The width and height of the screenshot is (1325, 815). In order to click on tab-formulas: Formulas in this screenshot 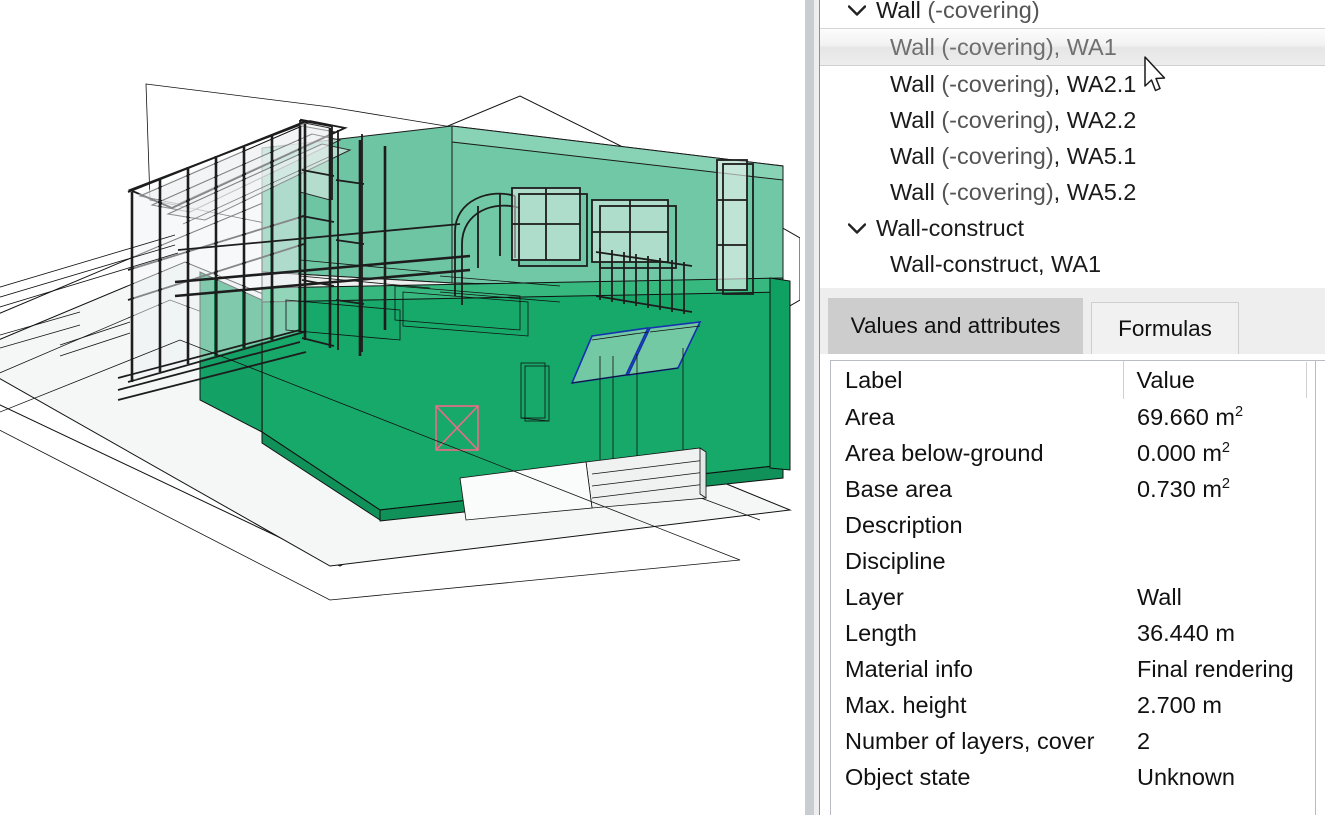, I will do `click(1165, 328)`.